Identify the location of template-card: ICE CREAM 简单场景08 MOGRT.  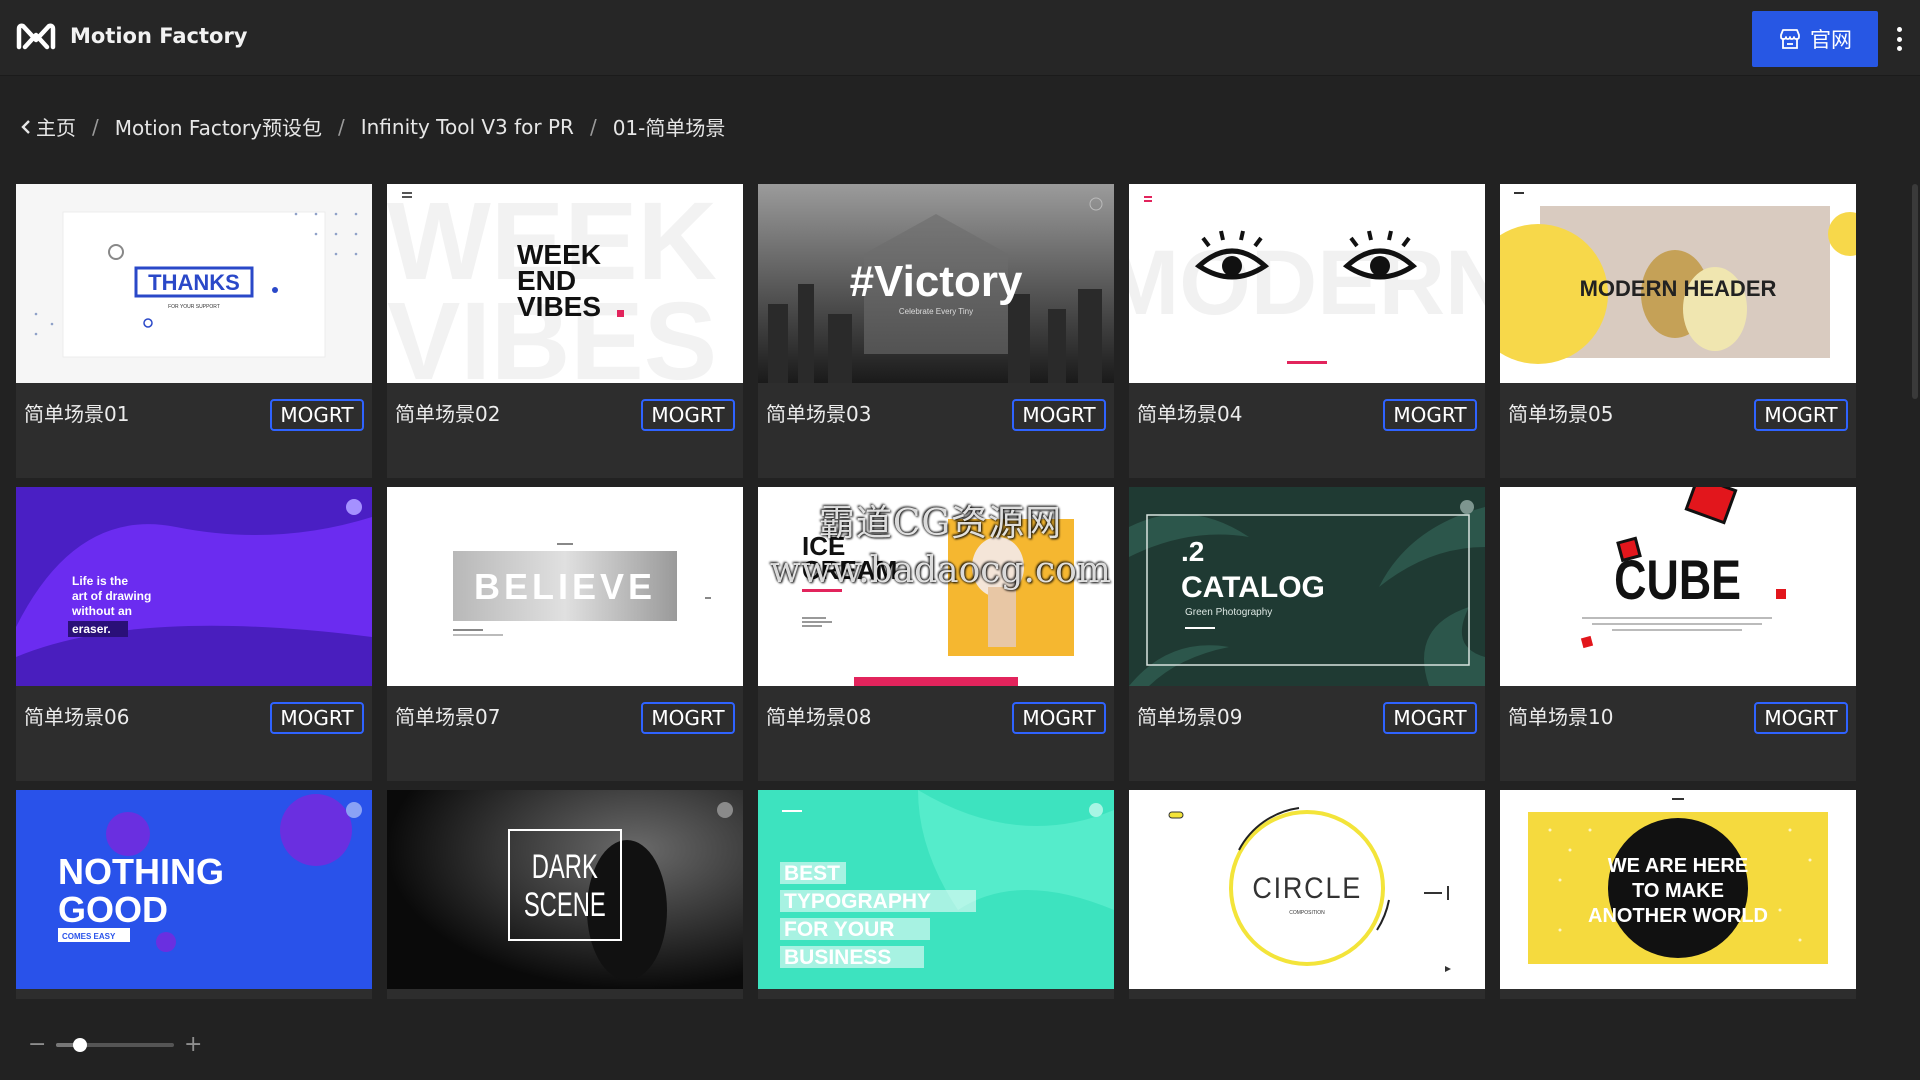
(936, 634).